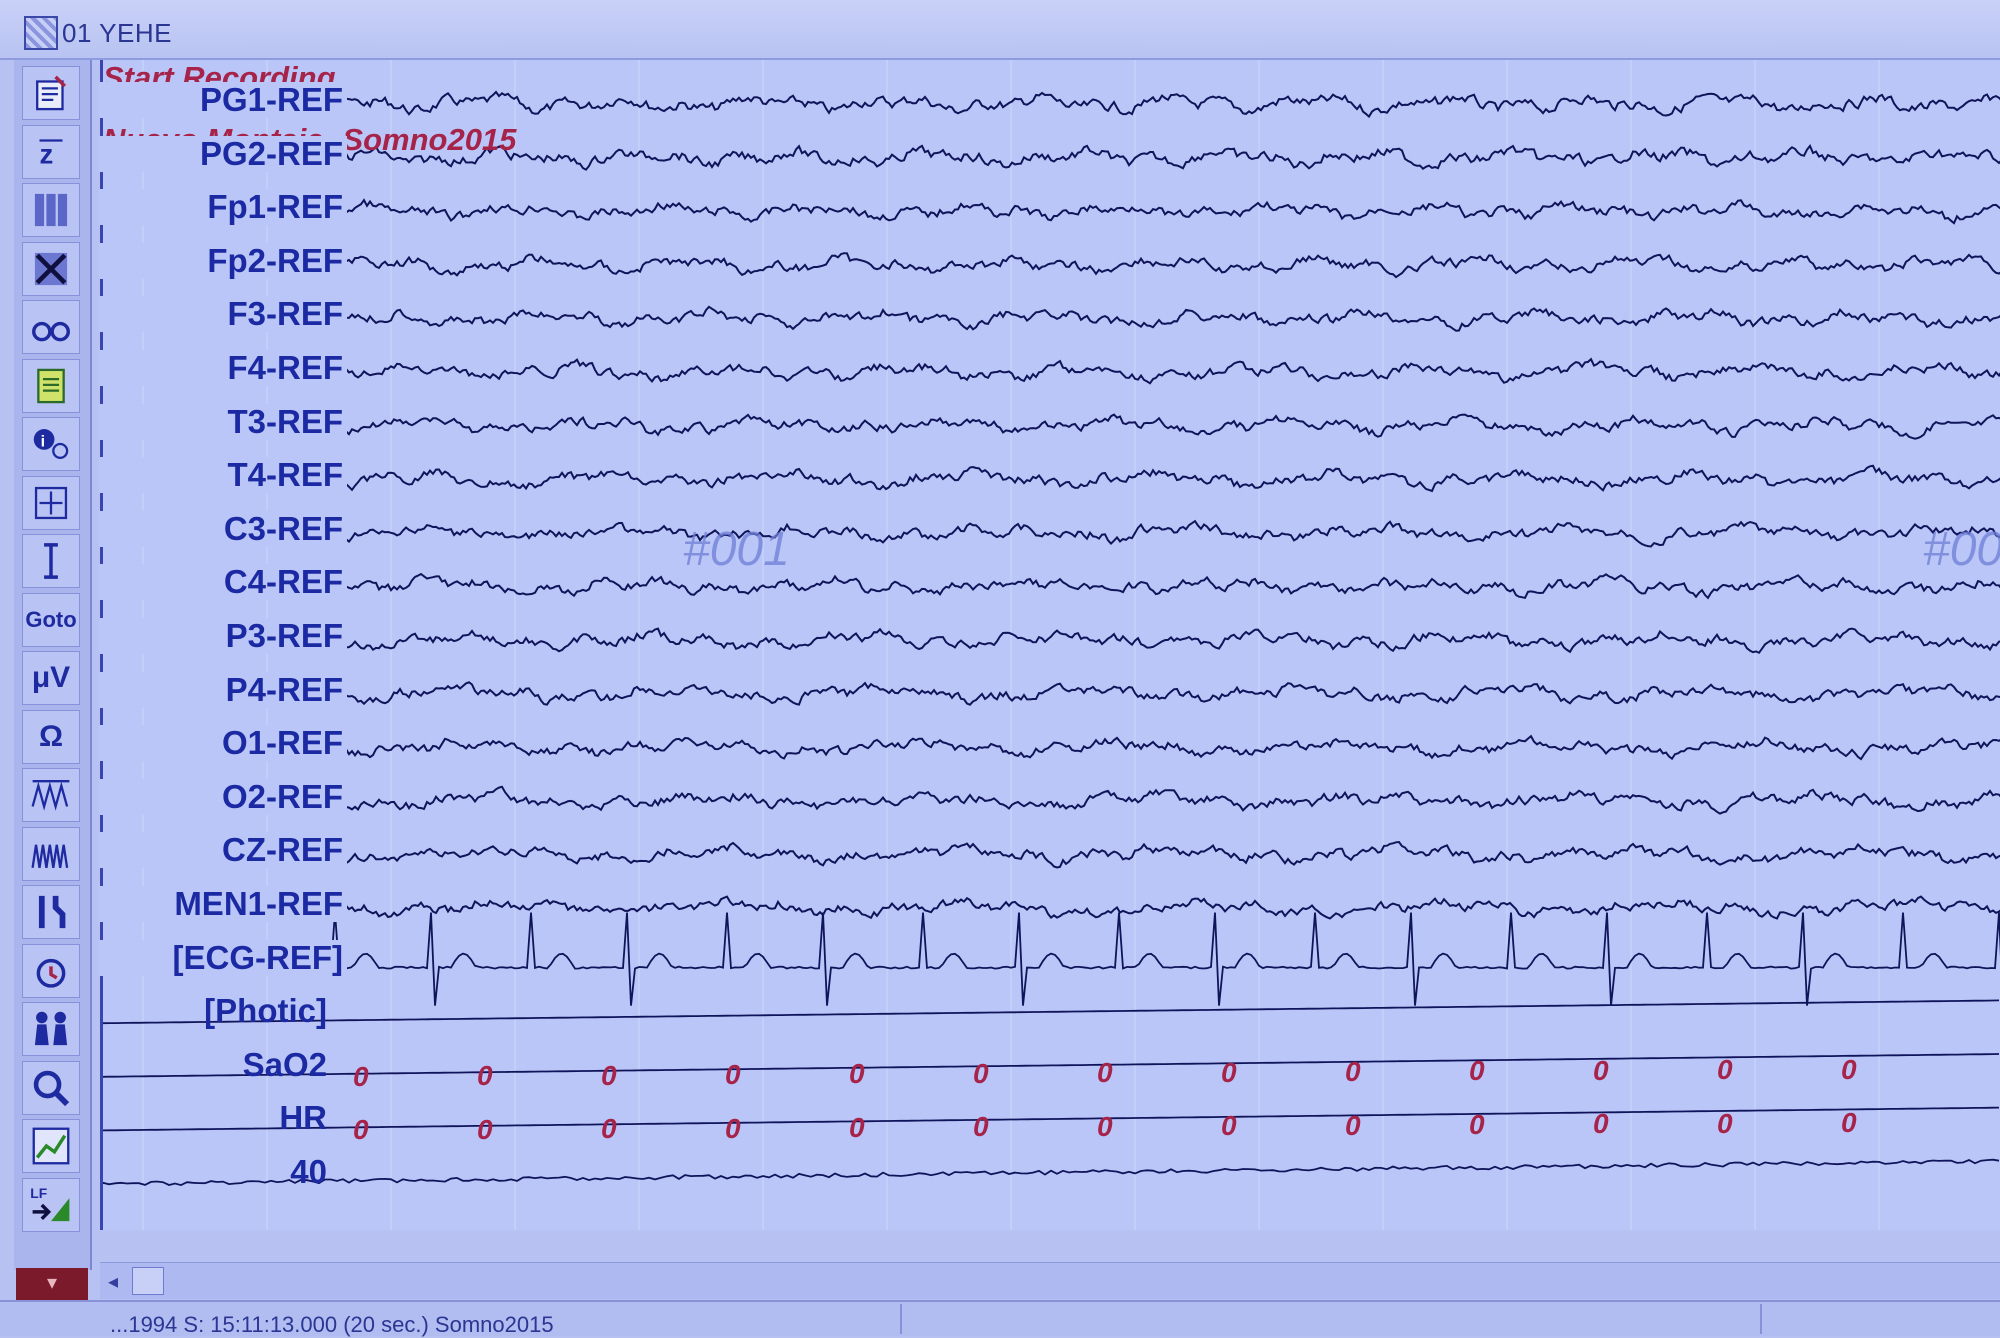 Image resolution: width=2000 pixels, height=1338 pixels. I want to click on trace-o1-ref, so click(1051, 747).